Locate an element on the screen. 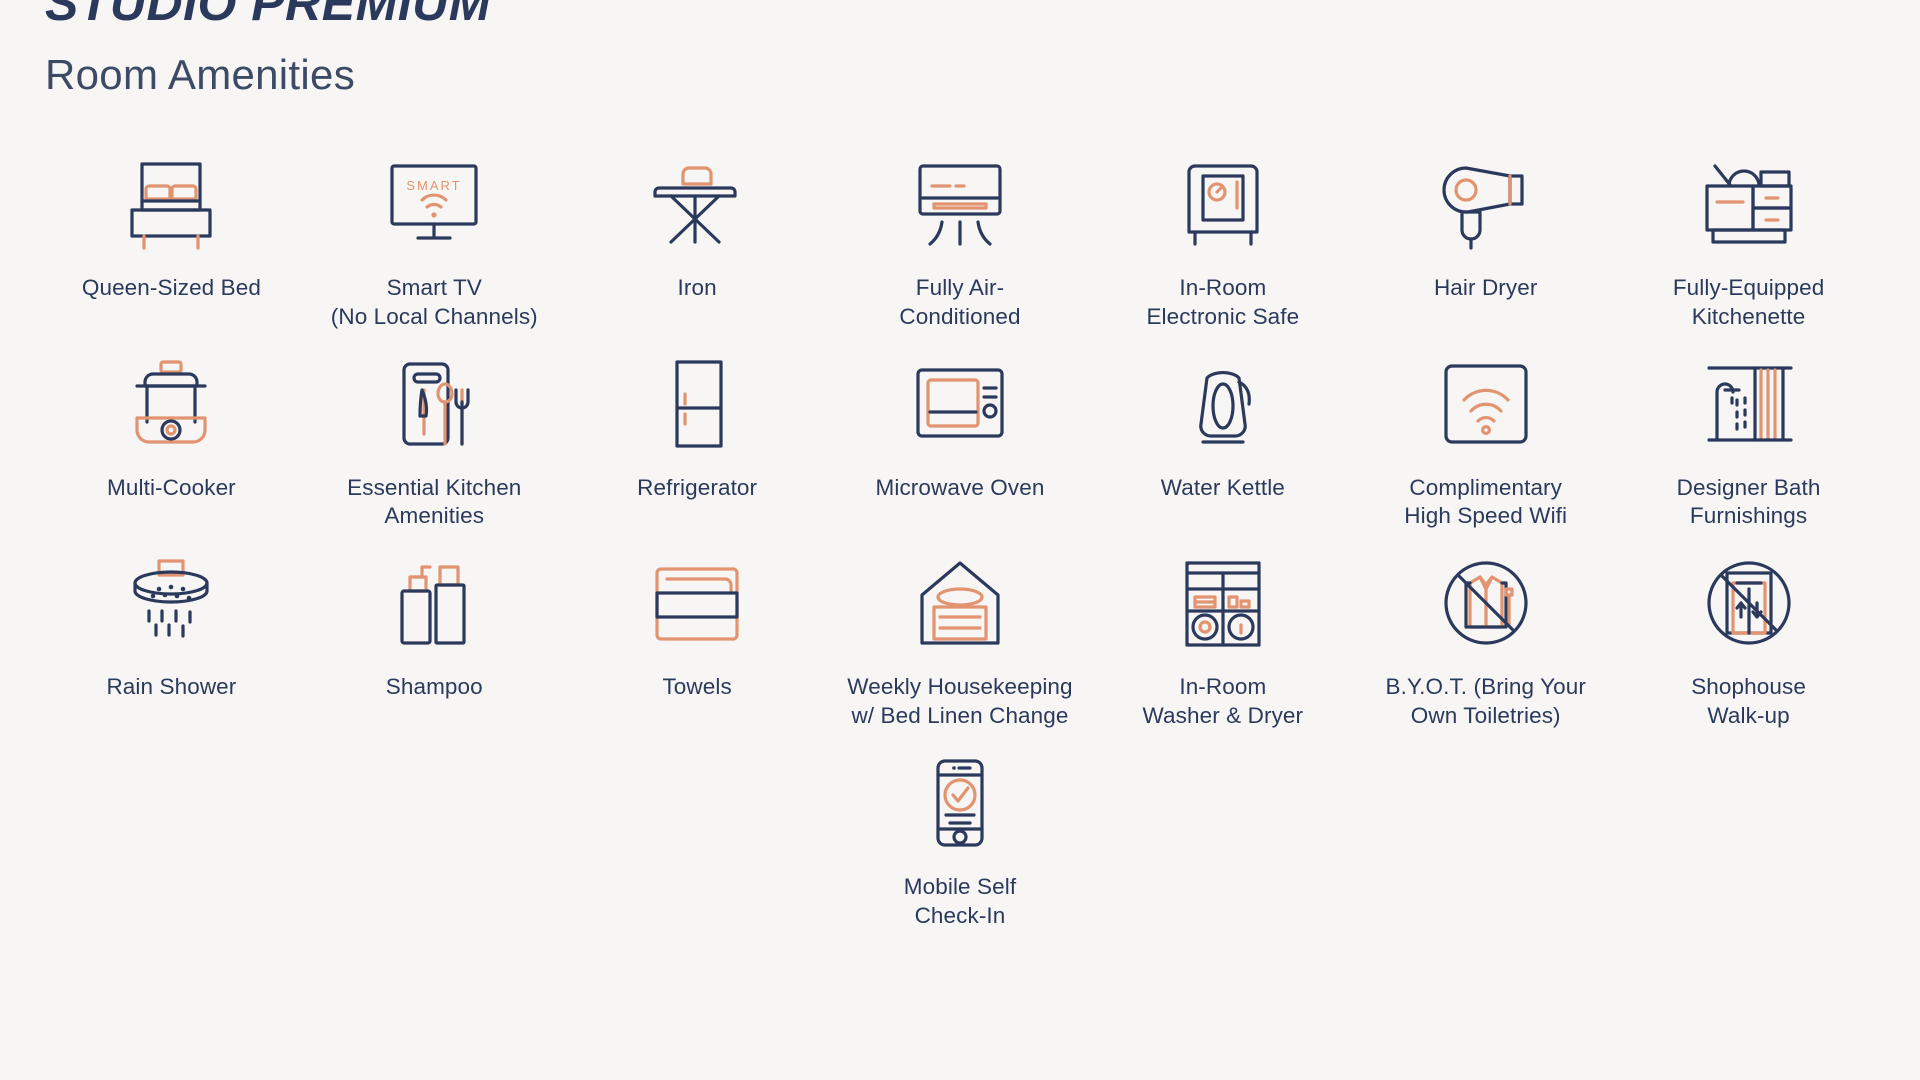 The height and width of the screenshot is (1080, 1920). page-header: STUDIO PREMIUM Room Amenities is located at coordinates (960, 48).